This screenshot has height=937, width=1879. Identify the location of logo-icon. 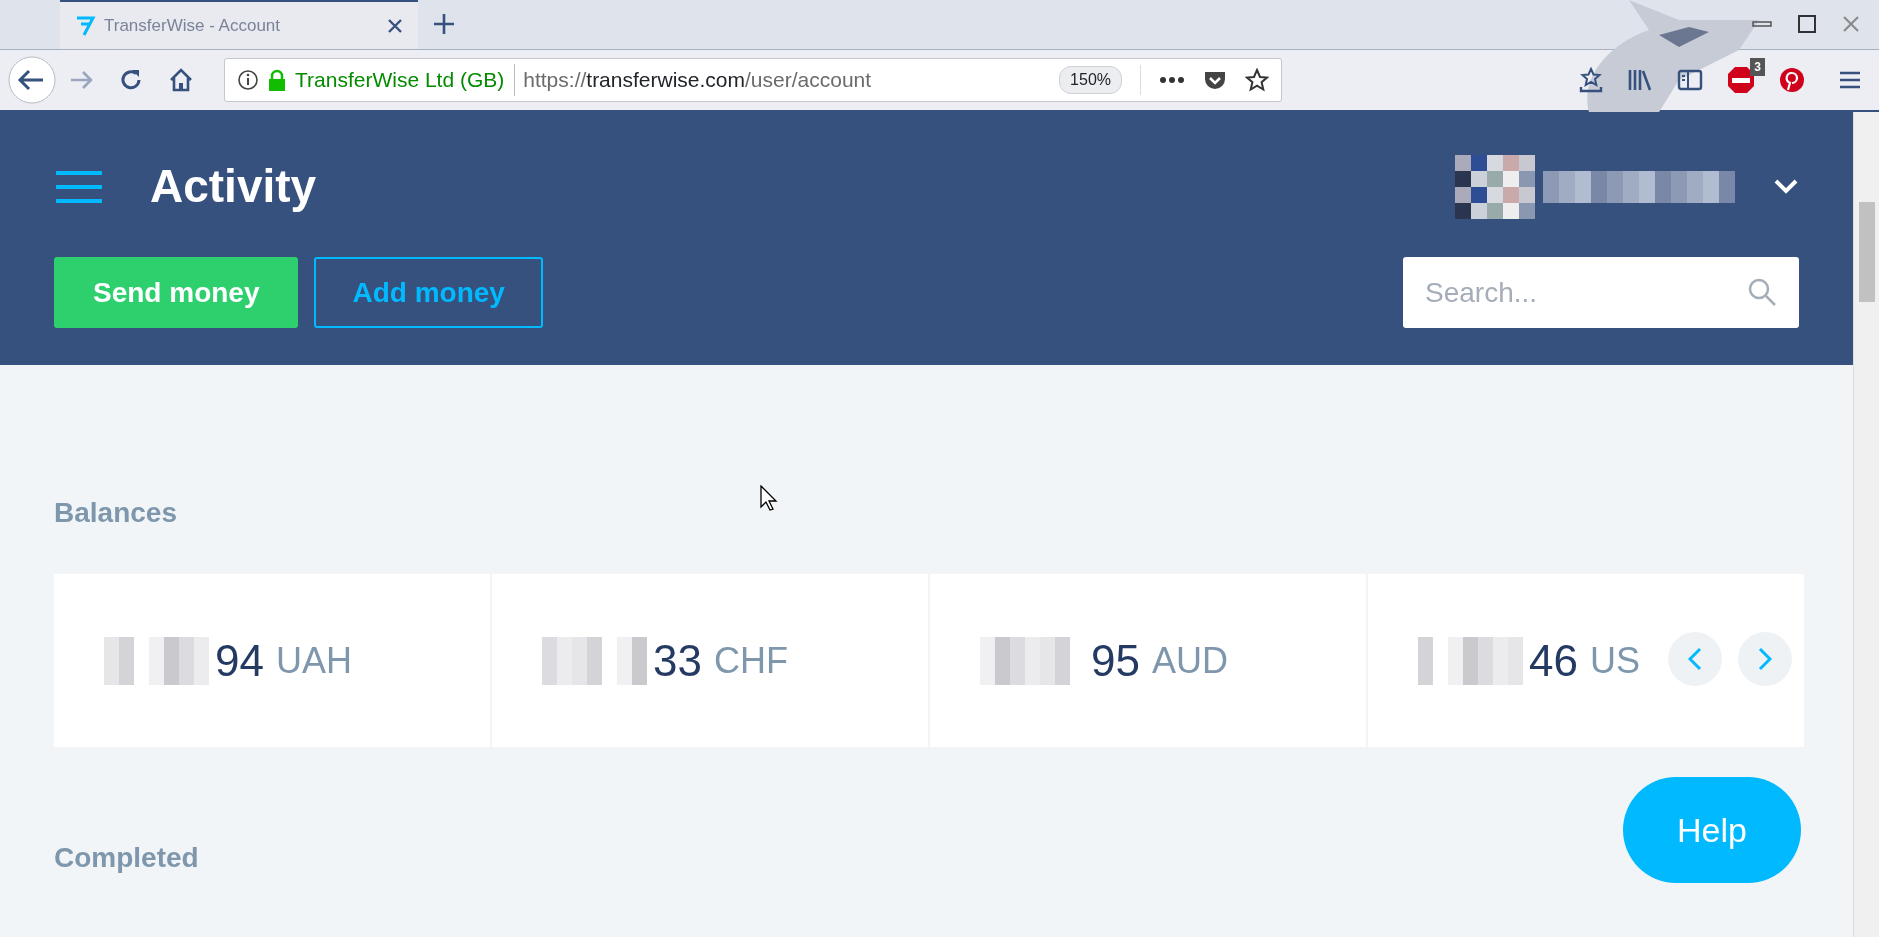
(85, 25).